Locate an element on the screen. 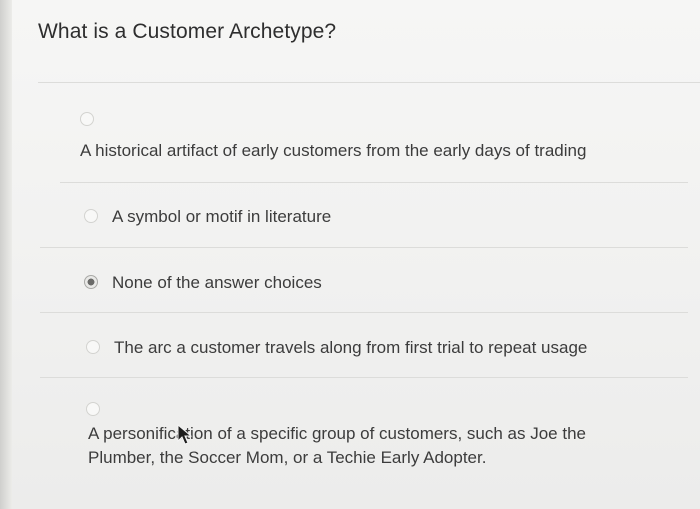 The width and height of the screenshot is (700, 509). answer-option-label: None of the answer choices is located at coordinates (217, 282).